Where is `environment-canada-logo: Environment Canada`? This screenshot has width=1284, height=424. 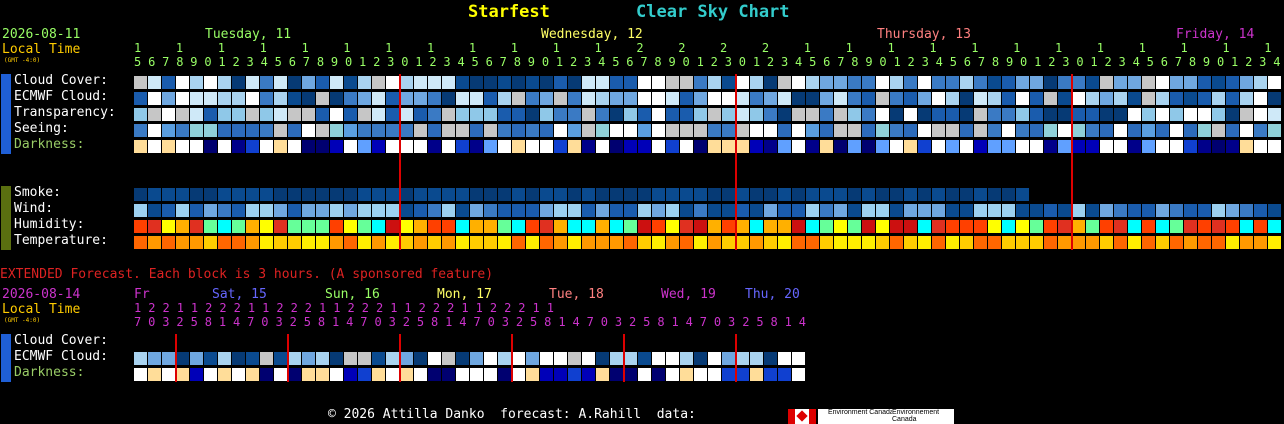 environment-canada-logo: Environment Canada is located at coordinates (860, 416).